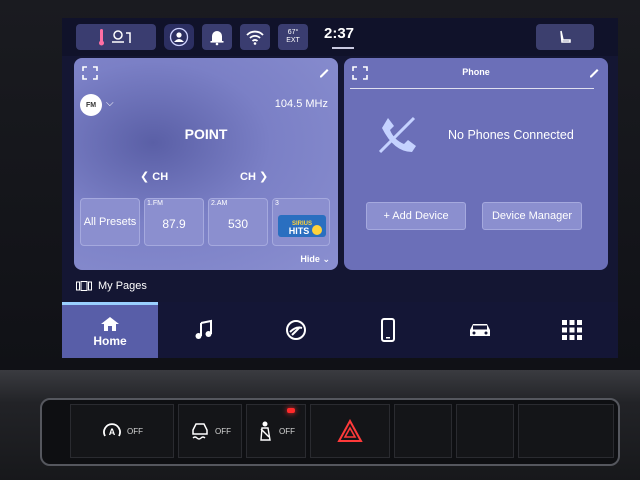 This screenshot has width=640, height=480. What do you see at coordinates (293, 32) in the screenshot?
I see `temp-value: 67°` at bounding box center [293, 32].